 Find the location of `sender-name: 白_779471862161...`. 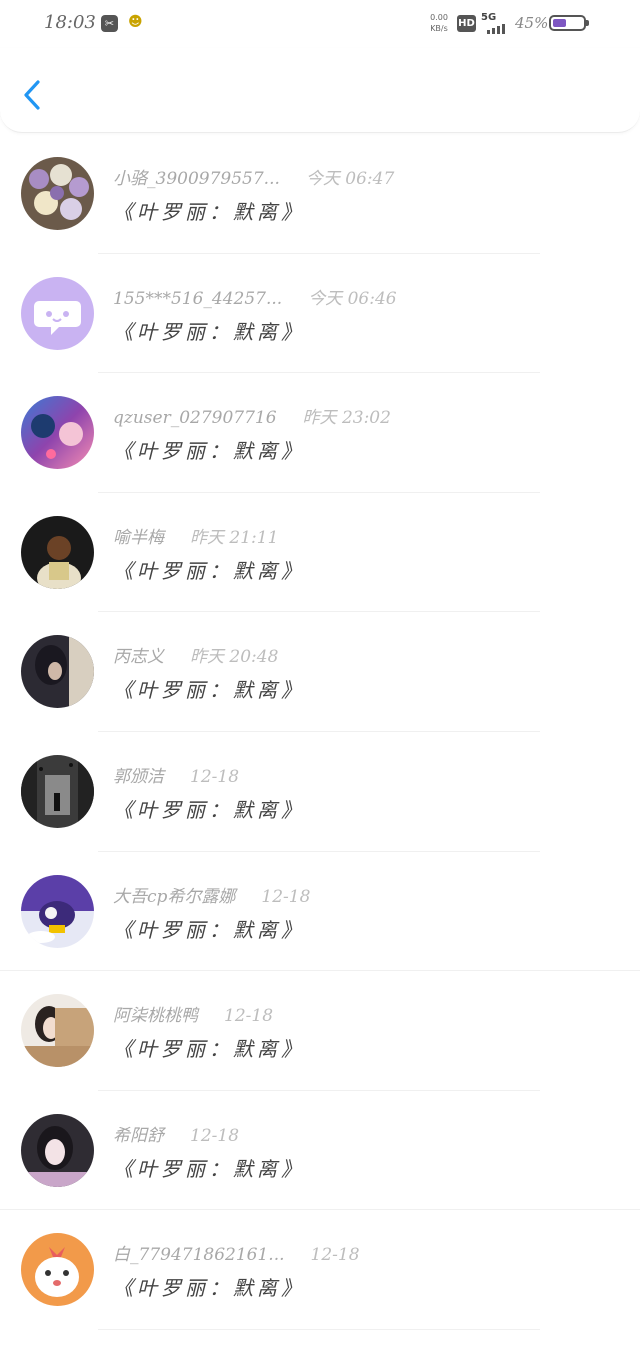

sender-name: 白_779471862161... is located at coordinates (199, 1255).